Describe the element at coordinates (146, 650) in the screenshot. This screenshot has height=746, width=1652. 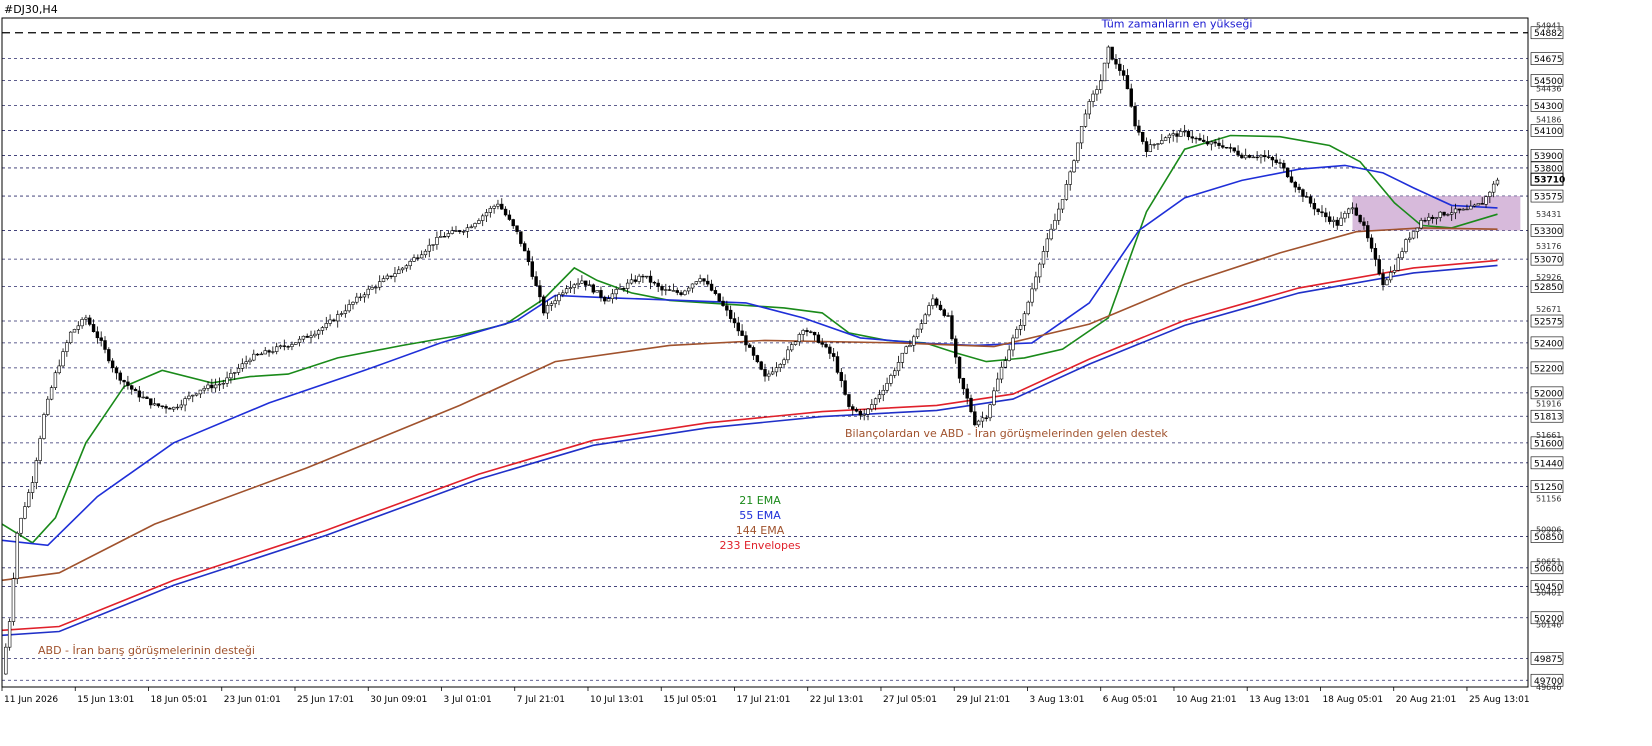
I see `annotation-peace-talks-support: ABD - İran barış görüşmelerinin desteği` at that location.